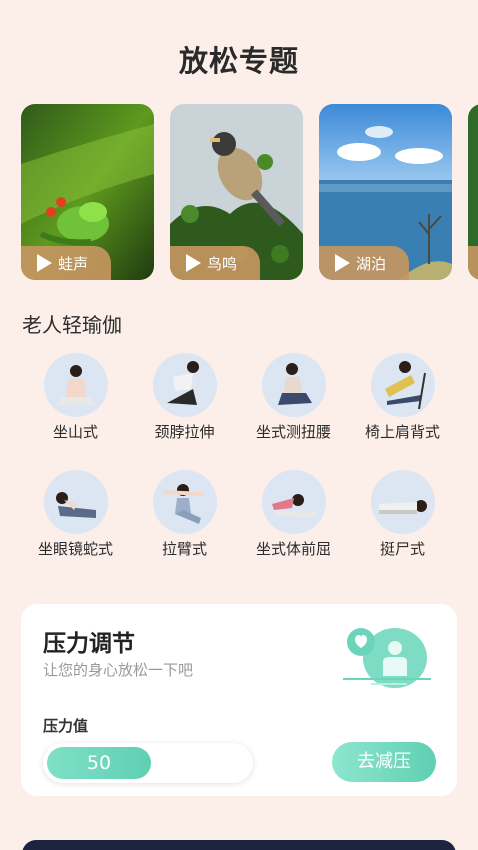  What do you see at coordinates (293, 549) in the screenshot?
I see `yoga-label: 坐式体前屈` at bounding box center [293, 549].